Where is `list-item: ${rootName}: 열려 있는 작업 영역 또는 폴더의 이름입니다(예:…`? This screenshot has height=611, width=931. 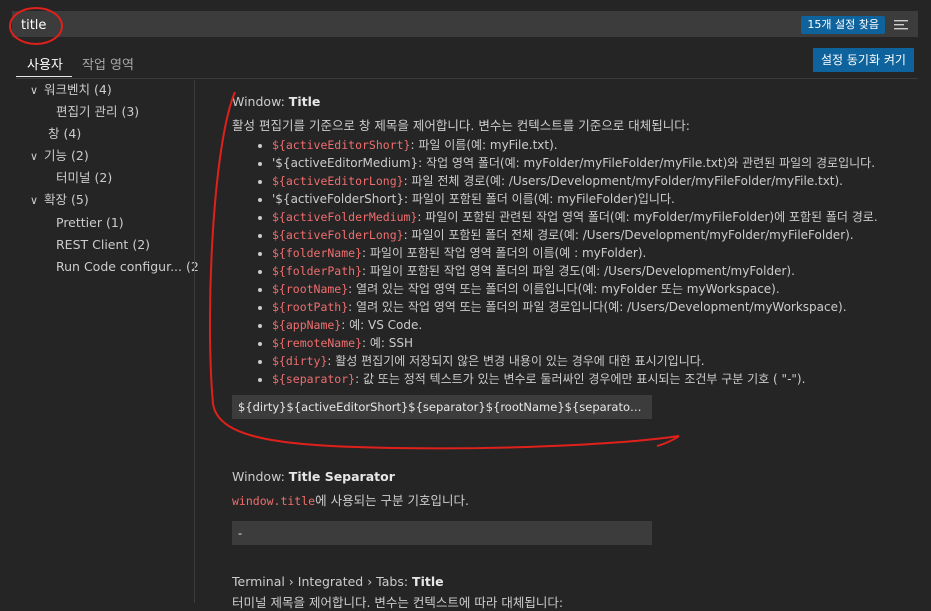
list-item: ${rootName}: 열려 있는 작업 영역 또는 폴더의 이름입니다(예:… is located at coordinates (592, 289).